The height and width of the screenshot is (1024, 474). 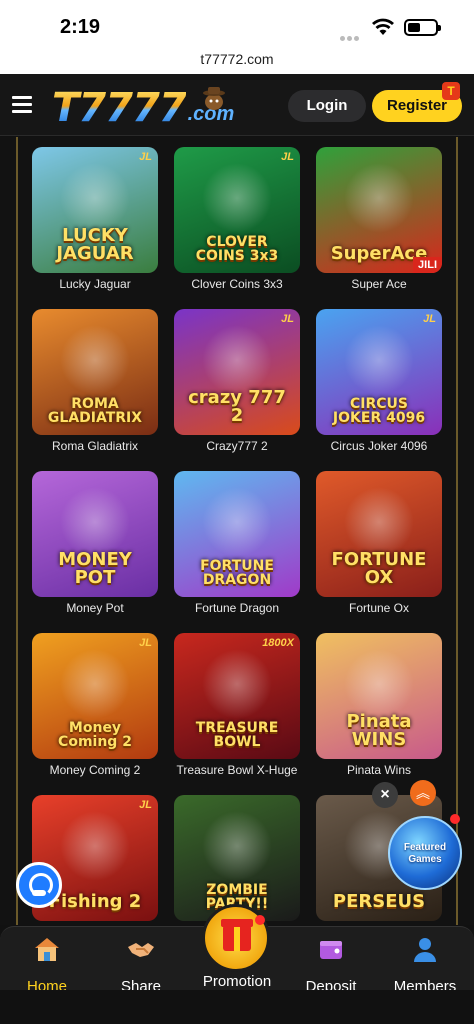 I want to click on status-dots-icon, so click(x=353, y=34).